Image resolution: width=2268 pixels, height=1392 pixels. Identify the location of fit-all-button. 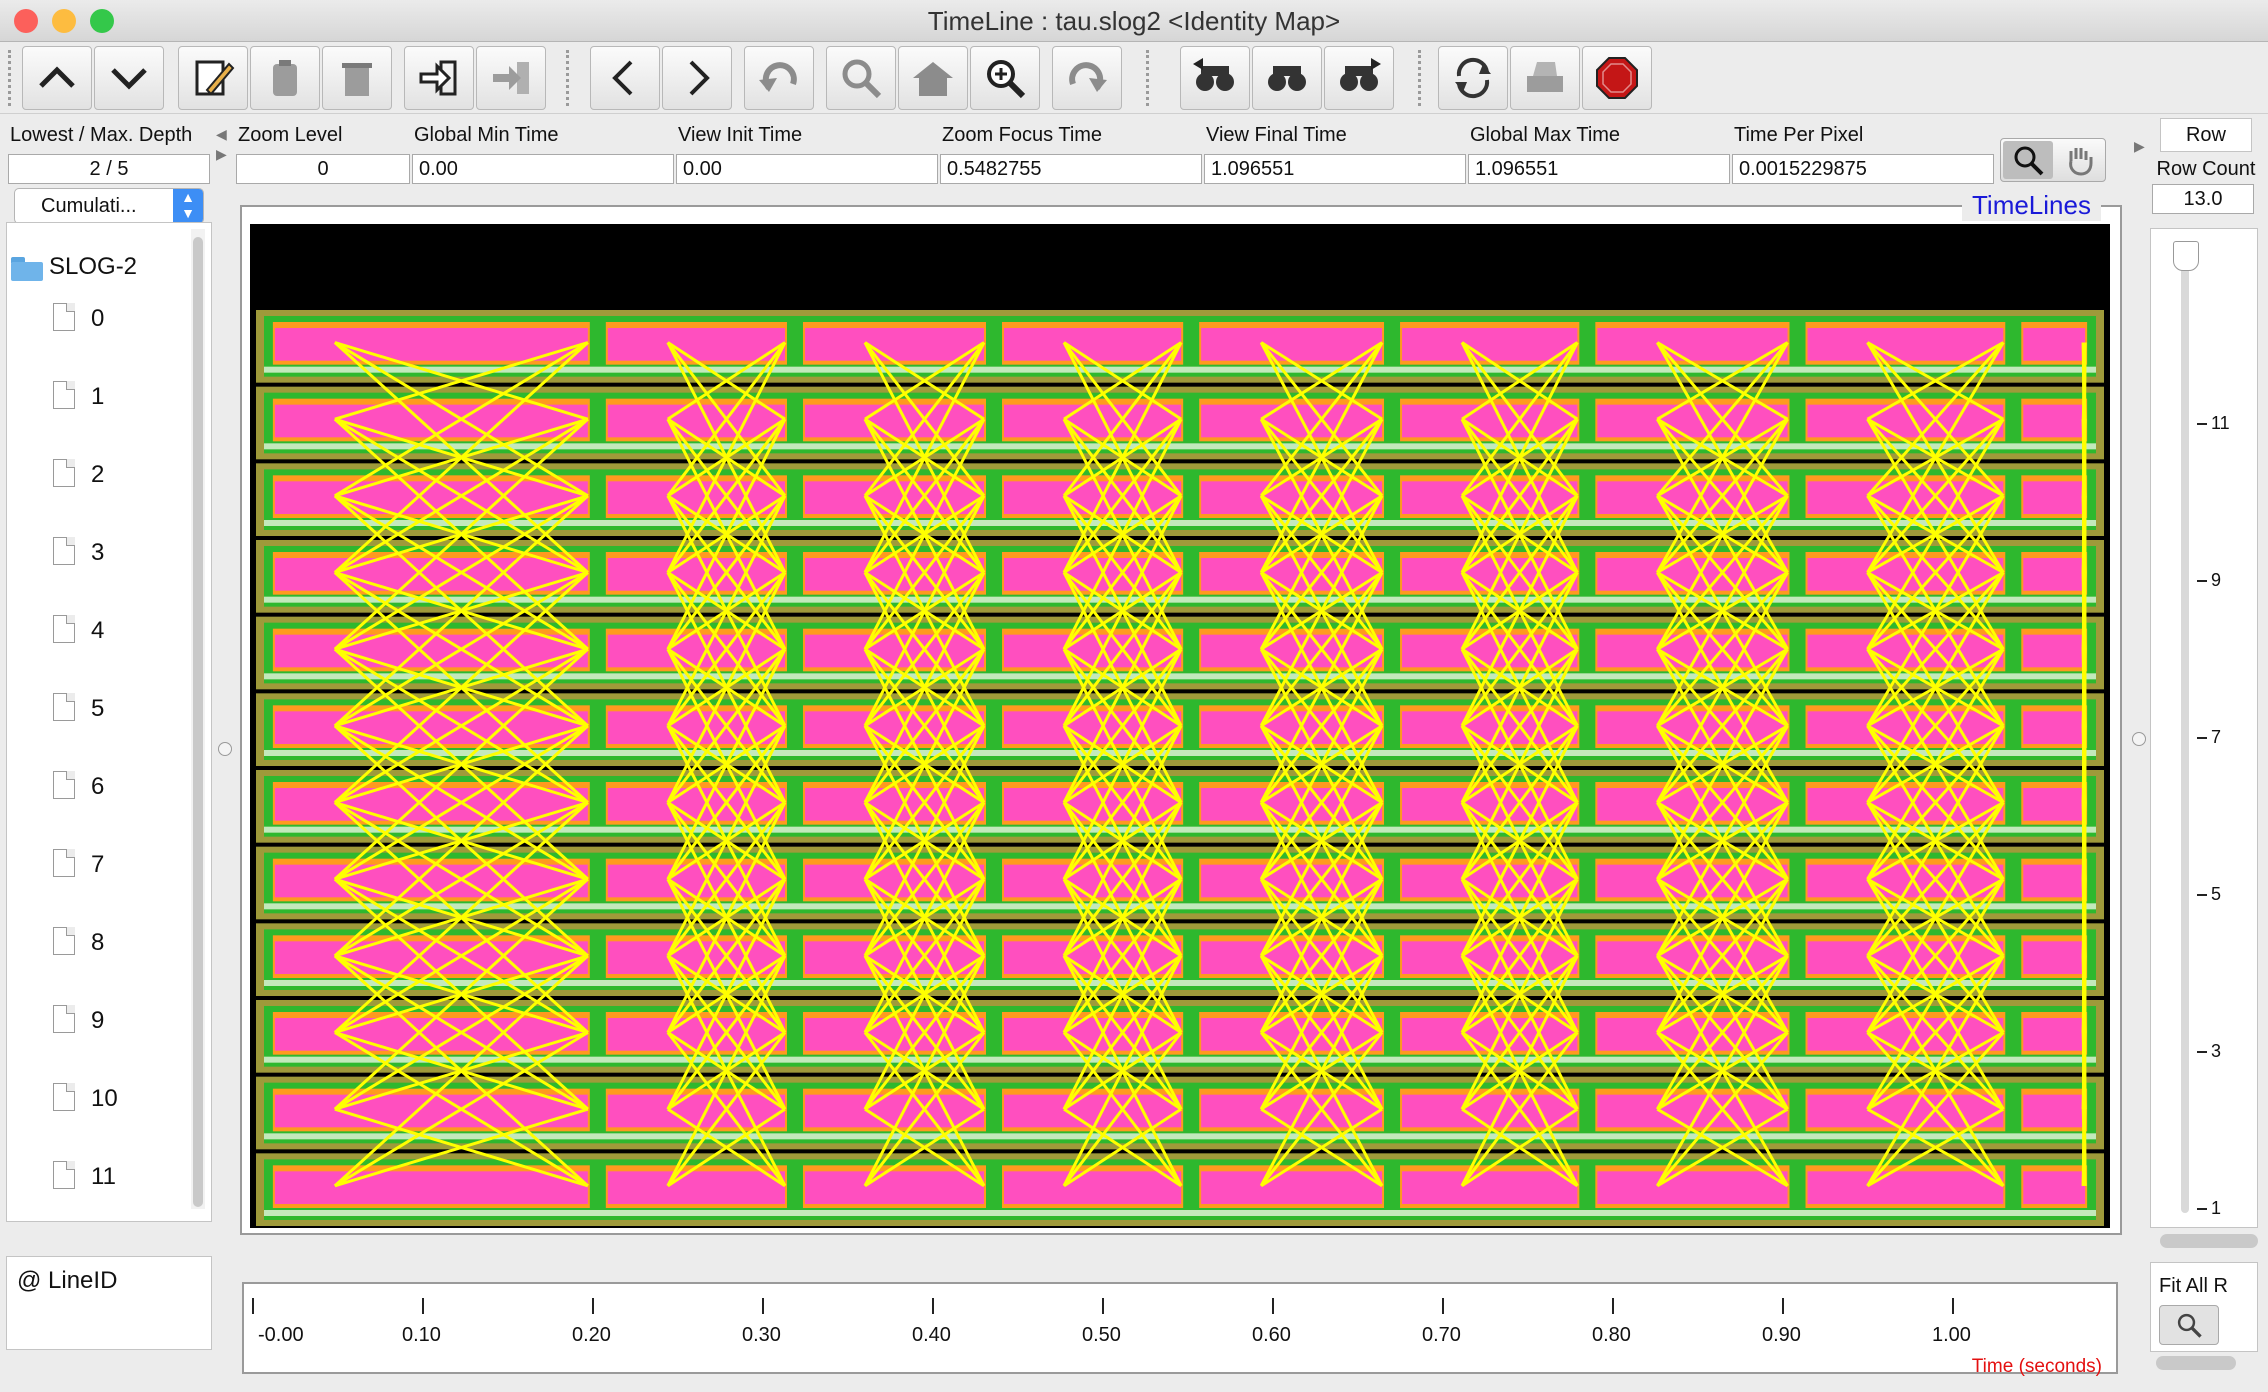
(2189, 1325).